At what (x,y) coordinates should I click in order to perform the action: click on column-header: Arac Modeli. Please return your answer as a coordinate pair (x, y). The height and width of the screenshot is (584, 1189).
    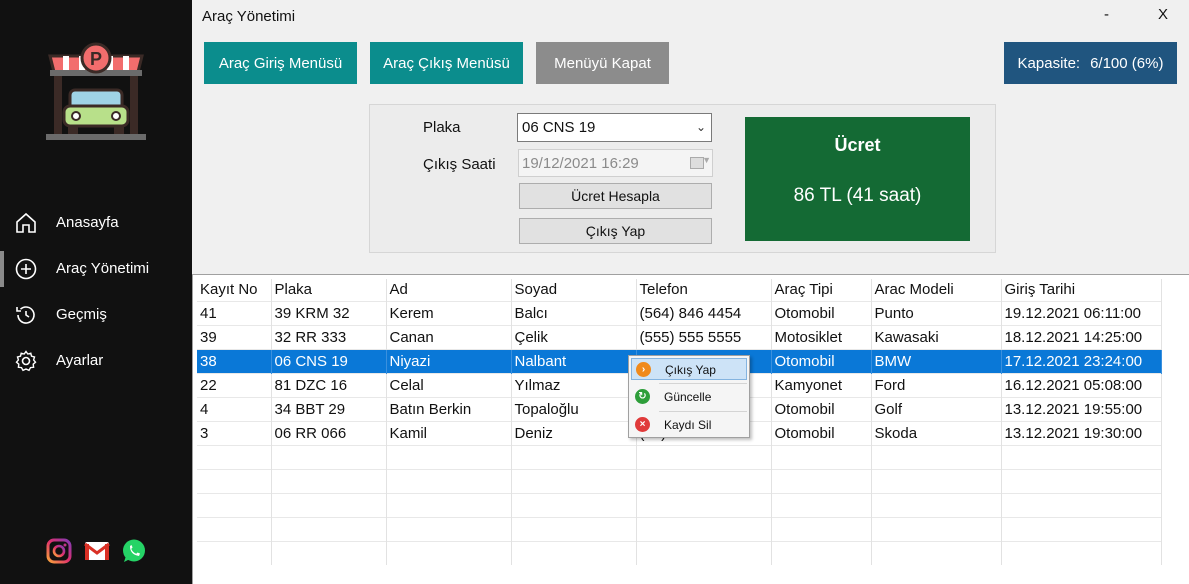
    Looking at the image, I should click on (936, 290).